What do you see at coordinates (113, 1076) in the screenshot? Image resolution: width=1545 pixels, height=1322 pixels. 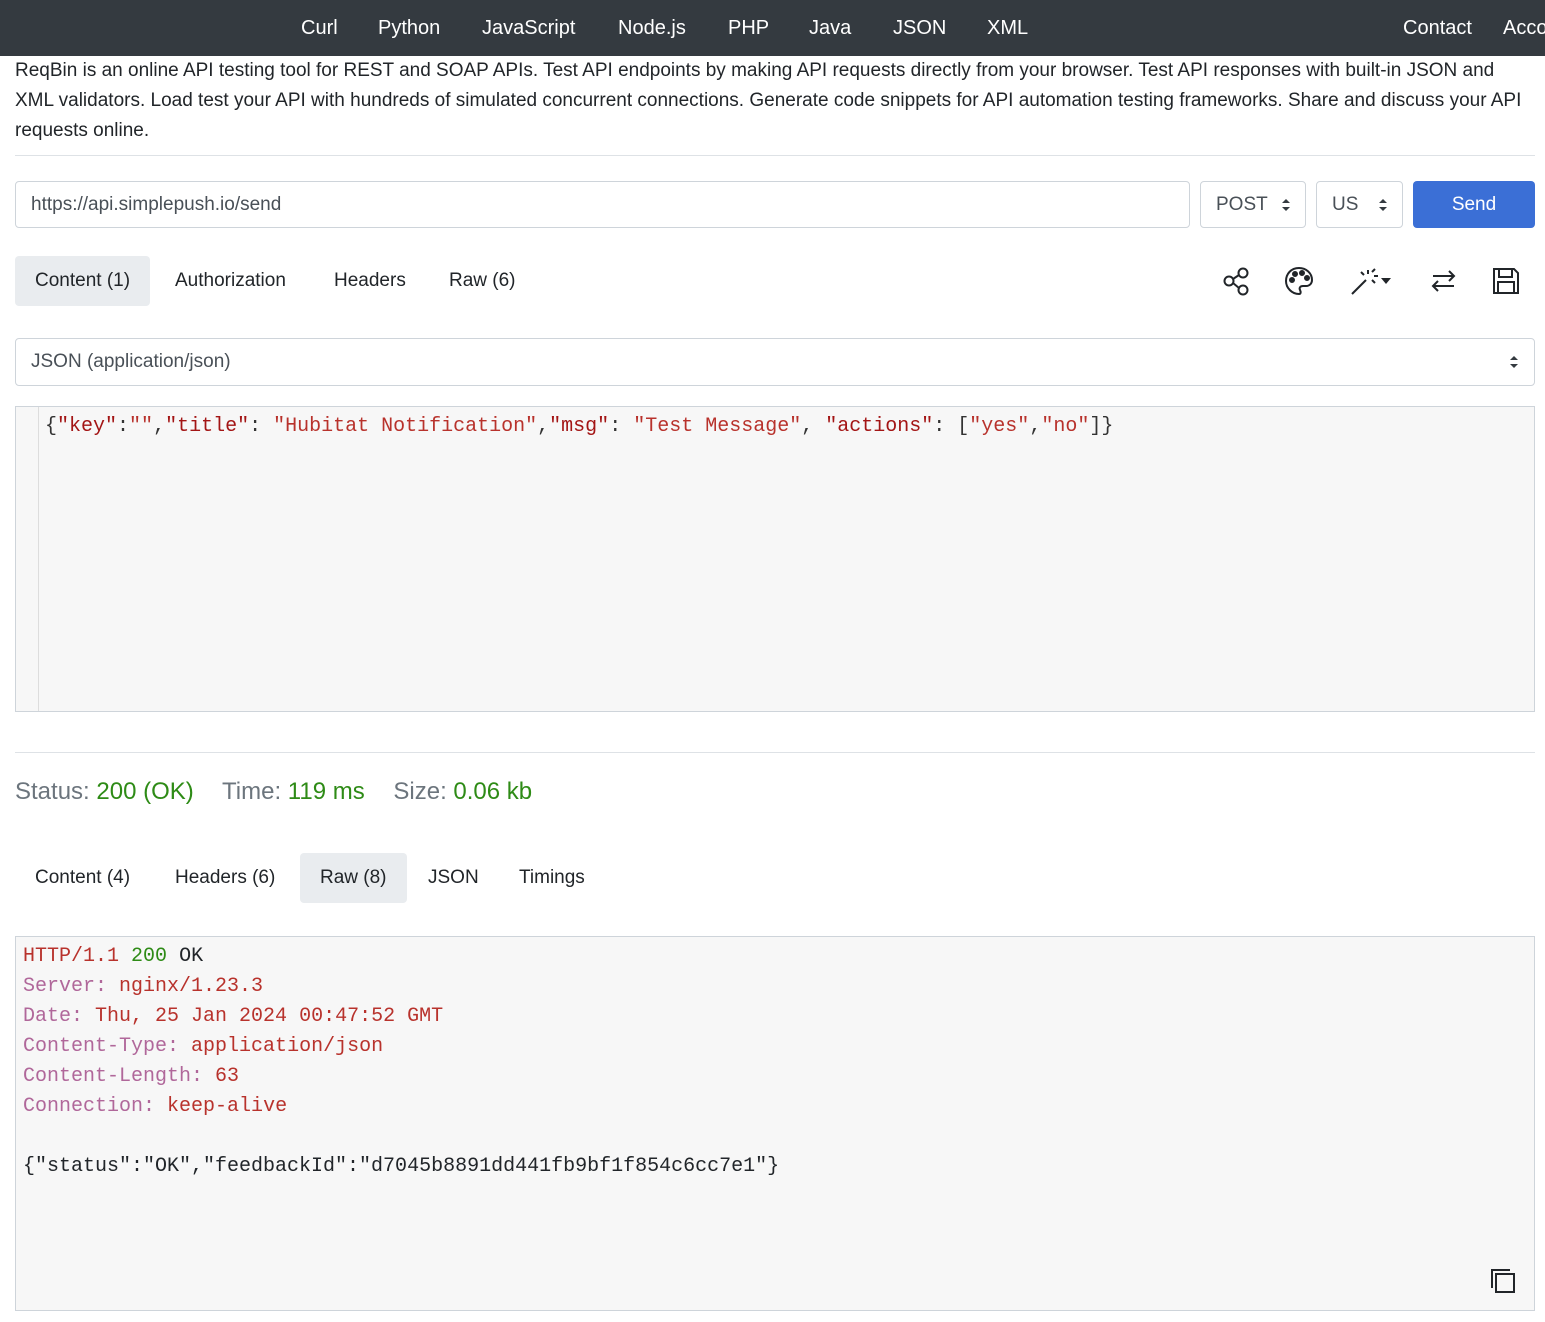 I see `header-key: Content-Length:` at bounding box center [113, 1076].